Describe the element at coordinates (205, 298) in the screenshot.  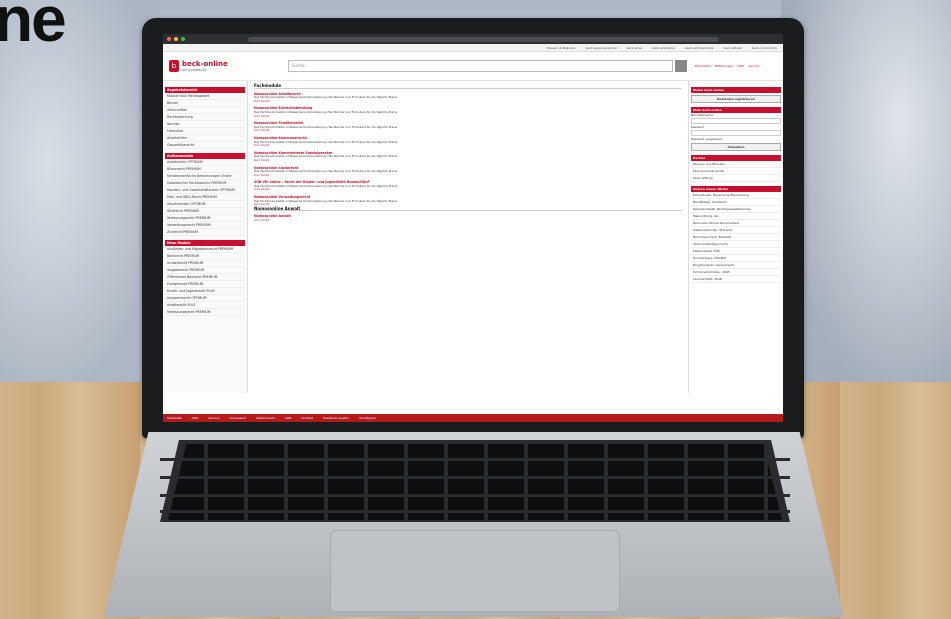
I see `left-sidebar-item: Insolvenzrecht OPTIMUM` at that location.